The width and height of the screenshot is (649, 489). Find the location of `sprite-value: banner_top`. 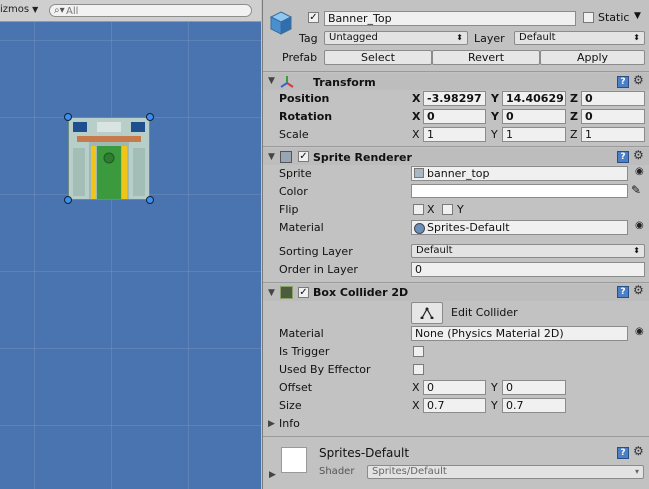

sprite-value: banner_top is located at coordinates (458, 173).